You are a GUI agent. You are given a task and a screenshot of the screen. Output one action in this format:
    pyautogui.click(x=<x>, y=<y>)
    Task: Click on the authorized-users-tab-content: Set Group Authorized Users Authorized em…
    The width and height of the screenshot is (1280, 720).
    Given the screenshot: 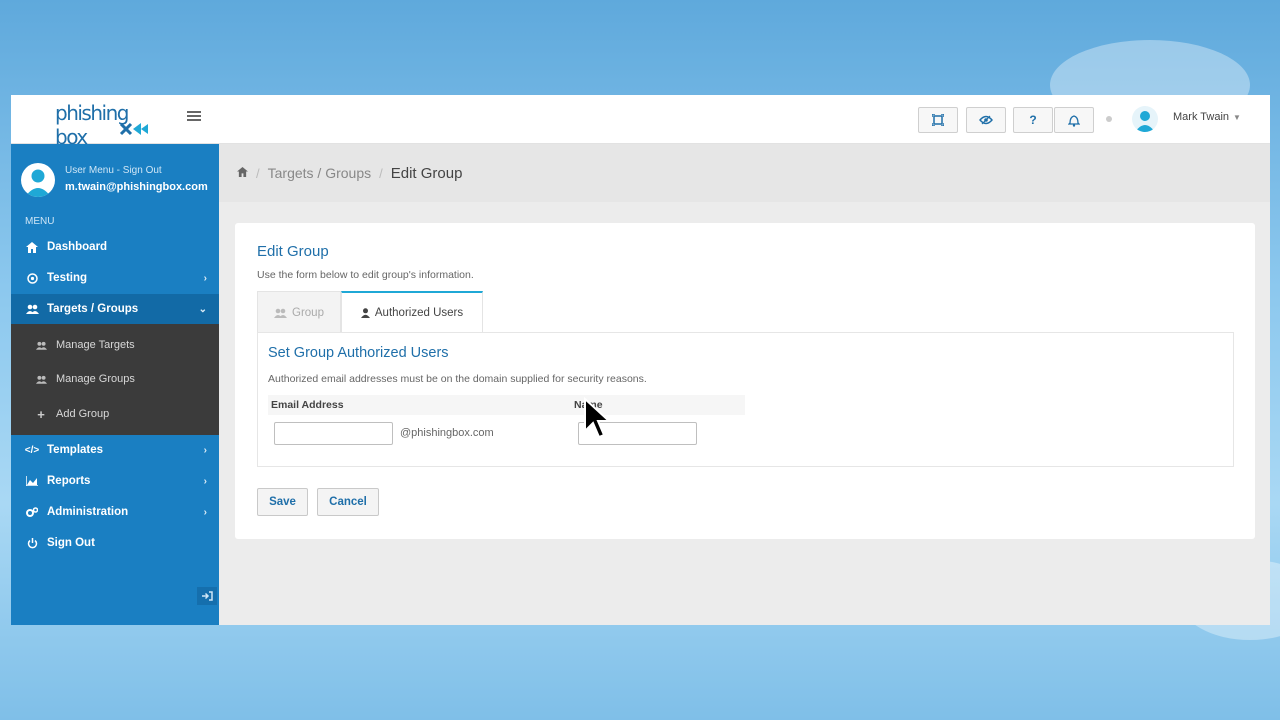 What is the action you would take?
    pyautogui.click(x=745, y=399)
    